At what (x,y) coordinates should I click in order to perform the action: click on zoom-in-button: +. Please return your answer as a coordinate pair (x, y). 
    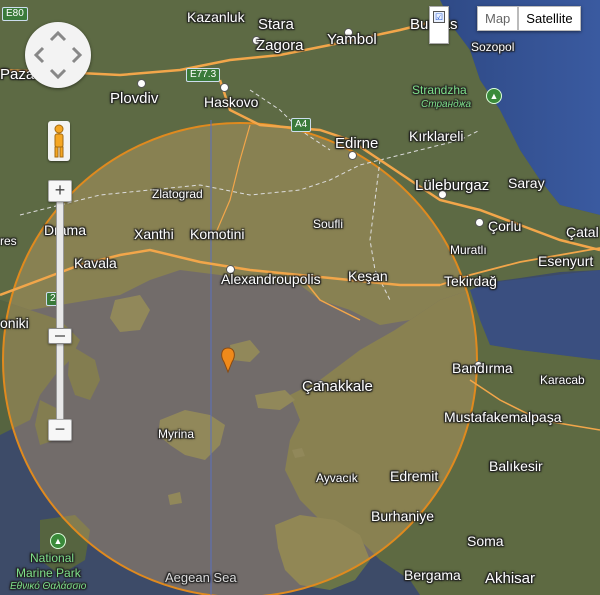
    Looking at the image, I should click on (60, 191).